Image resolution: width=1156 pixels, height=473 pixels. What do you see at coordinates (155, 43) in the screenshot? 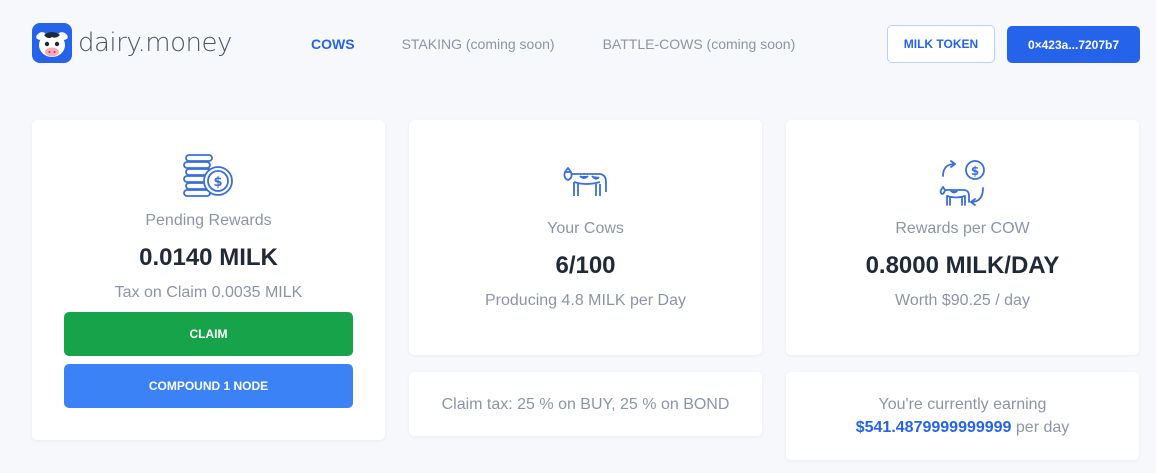
I see `logo-text: dairy.money` at bounding box center [155, 43].